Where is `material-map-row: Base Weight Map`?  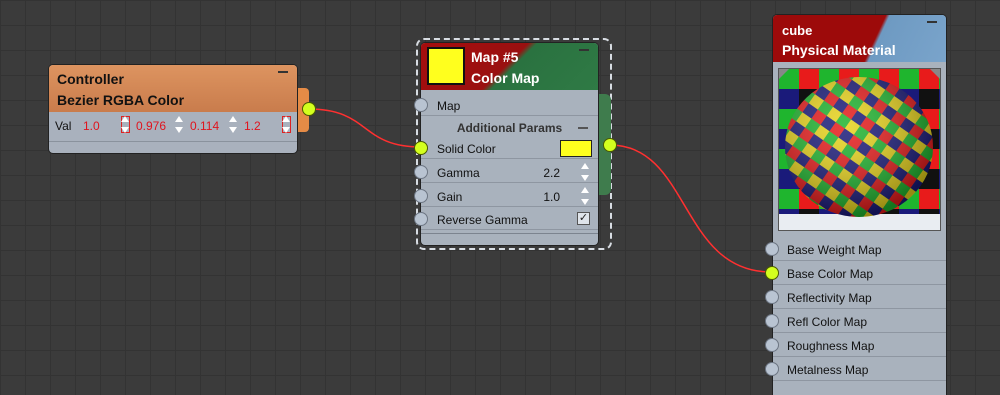
material-map-row: Base Weight Map is located at coordinates (859, 249).